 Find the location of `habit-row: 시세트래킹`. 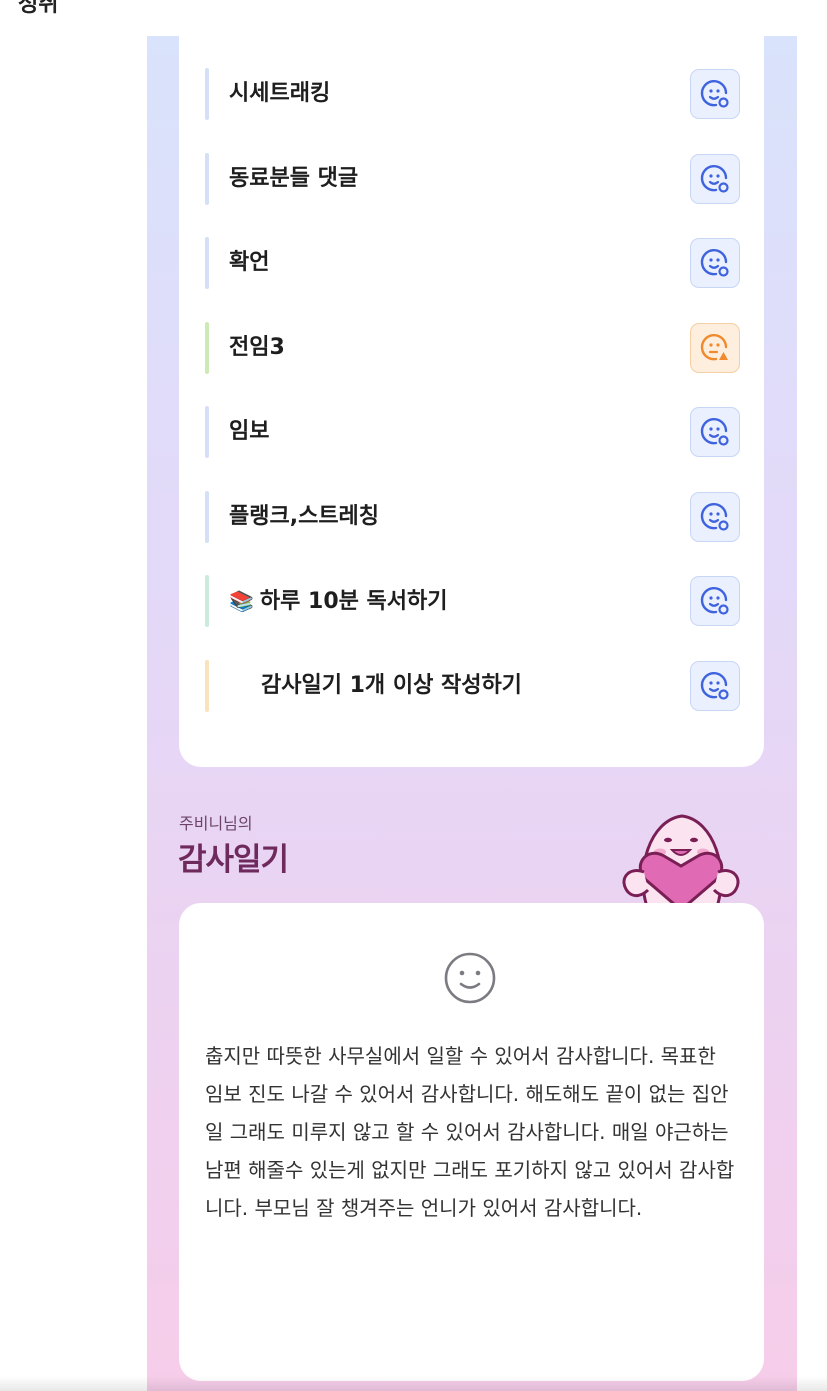

habit-row: 시세트래킹 is located at coordinates (472, 94).